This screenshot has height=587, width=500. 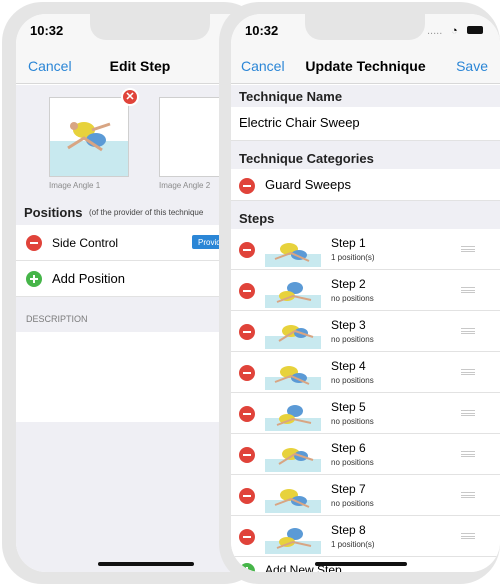 I want to click on categories-header: Technique Categories, so click(x=365, y=158).